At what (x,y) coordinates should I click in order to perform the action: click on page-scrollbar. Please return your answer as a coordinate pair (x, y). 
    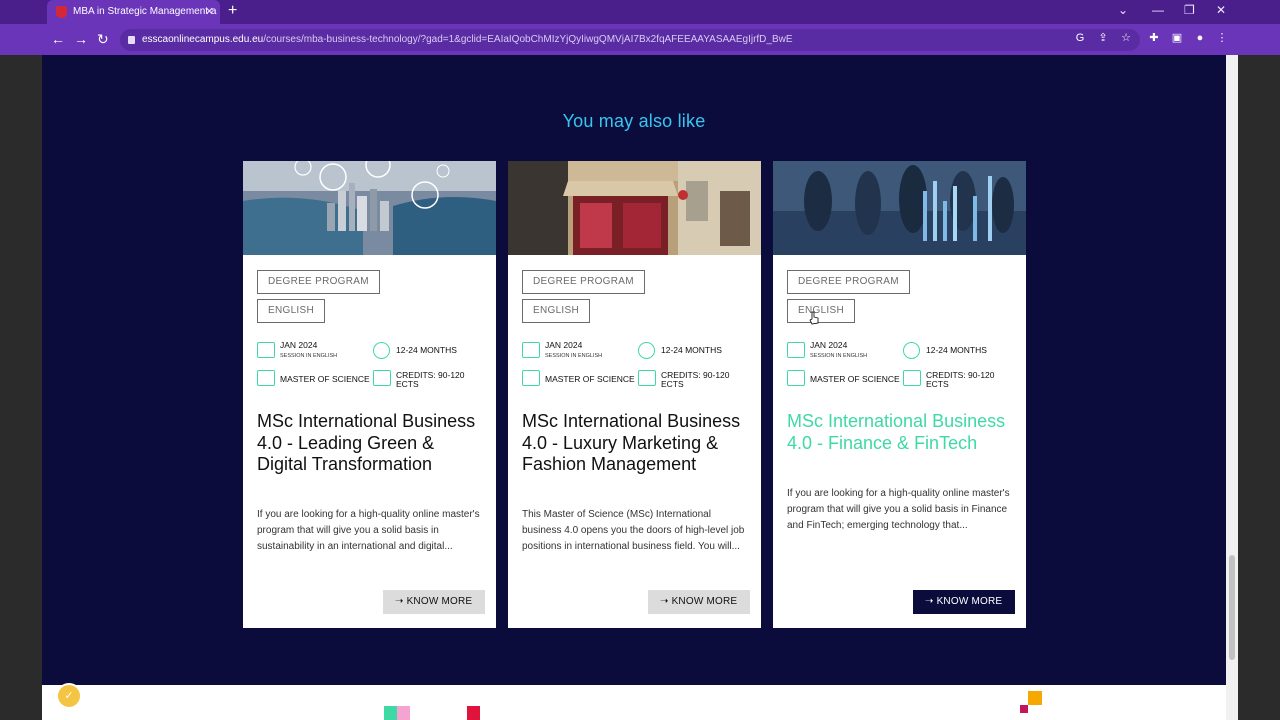
    Looking at the image, I should click on (1232, 387).